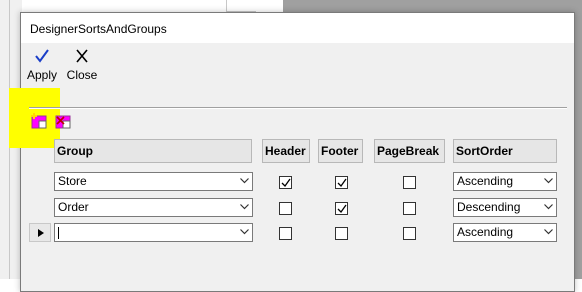 The width and height of the screenshot is (582, 292). What do you see at coordinates (39, 121) in the screenshot?
I see `add-group-icon` at bounding box center [39, 121].